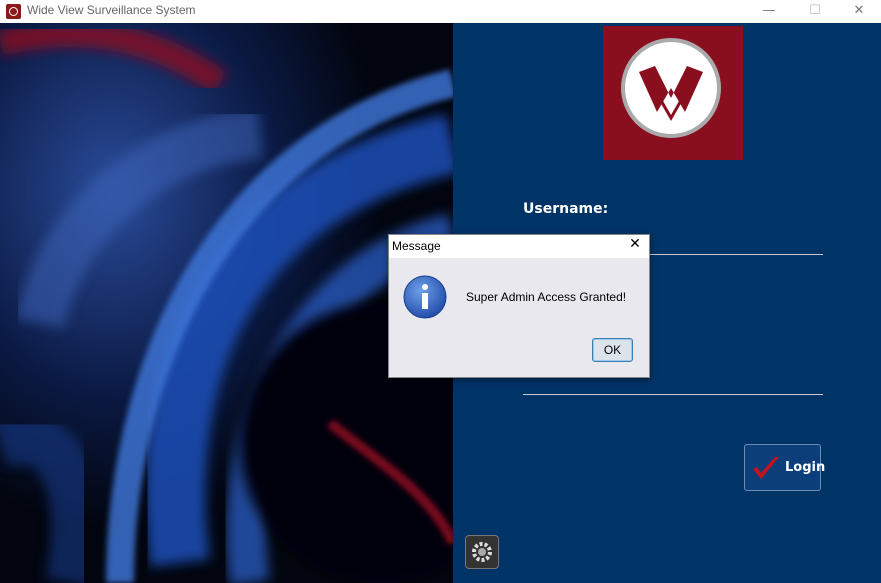  I want to click on window-title: Wide View Surveillance System, so click(111, 10).